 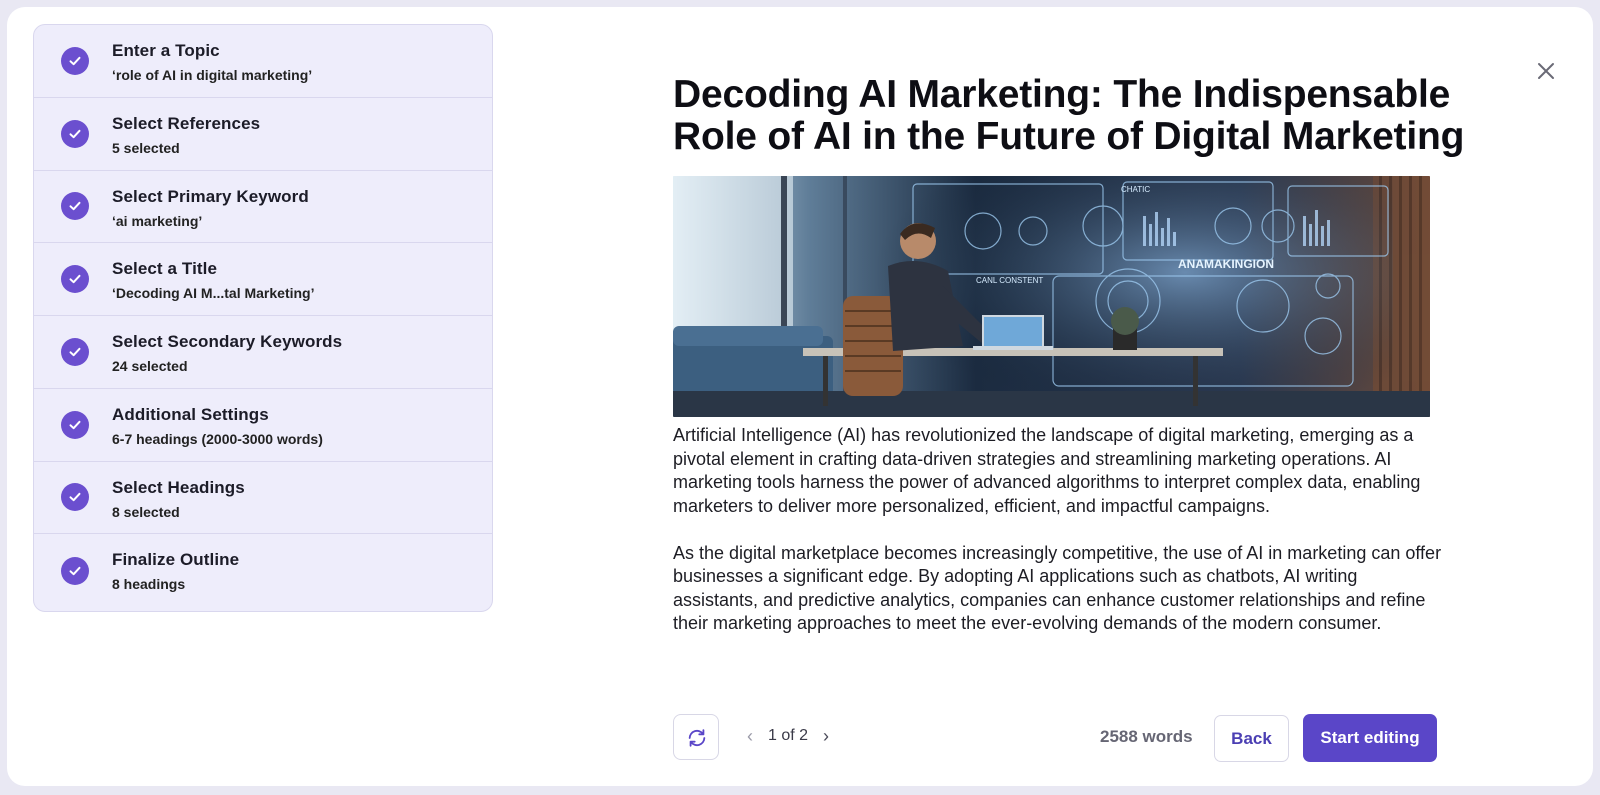 What do you see at coordinates (210, 196) in the screenshot?
I see `step-title: Select Primary Keyword` at bounding box center [210, 196].